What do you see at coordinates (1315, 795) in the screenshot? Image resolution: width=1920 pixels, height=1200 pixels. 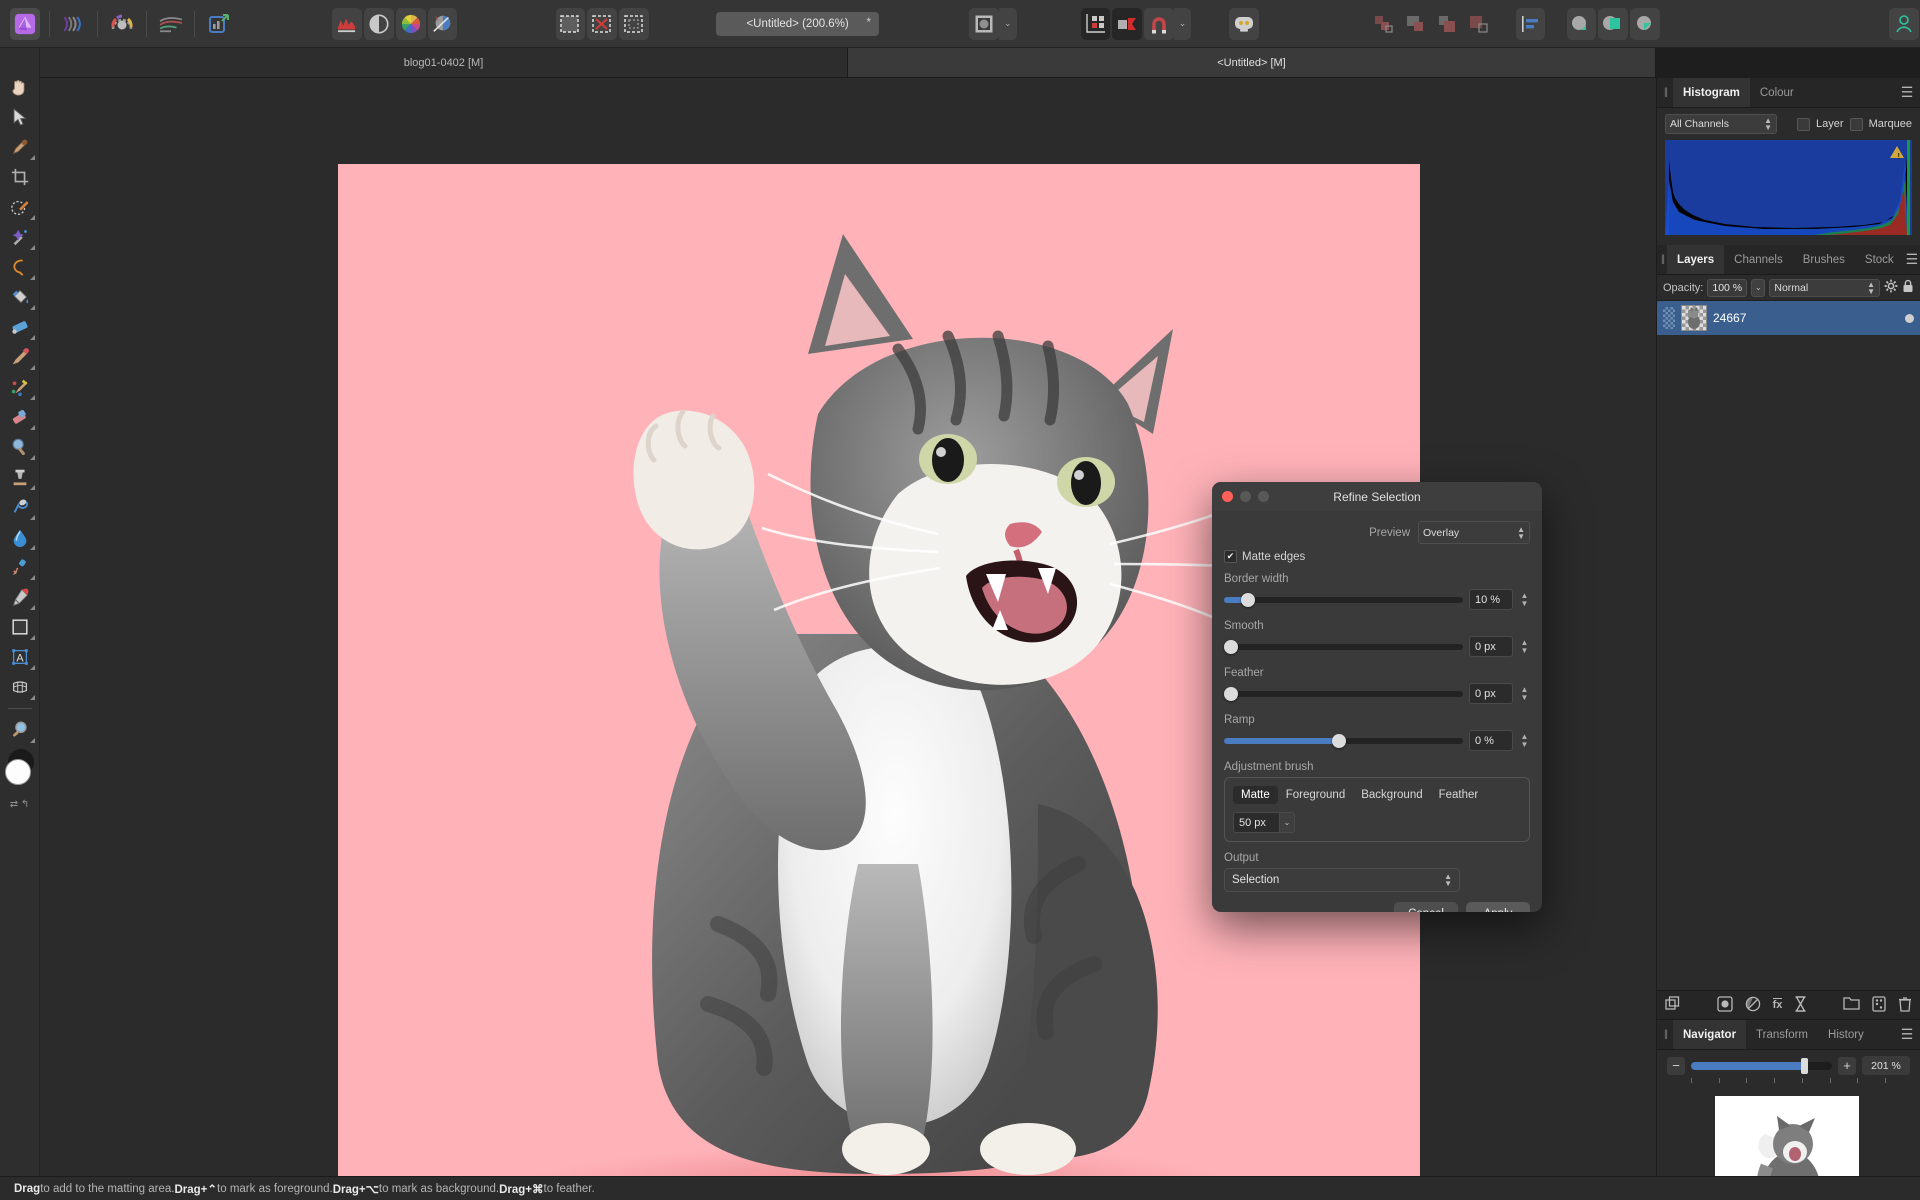 I see `brush-mode-foreground: Foreground` at bounding box center [1315, 795].